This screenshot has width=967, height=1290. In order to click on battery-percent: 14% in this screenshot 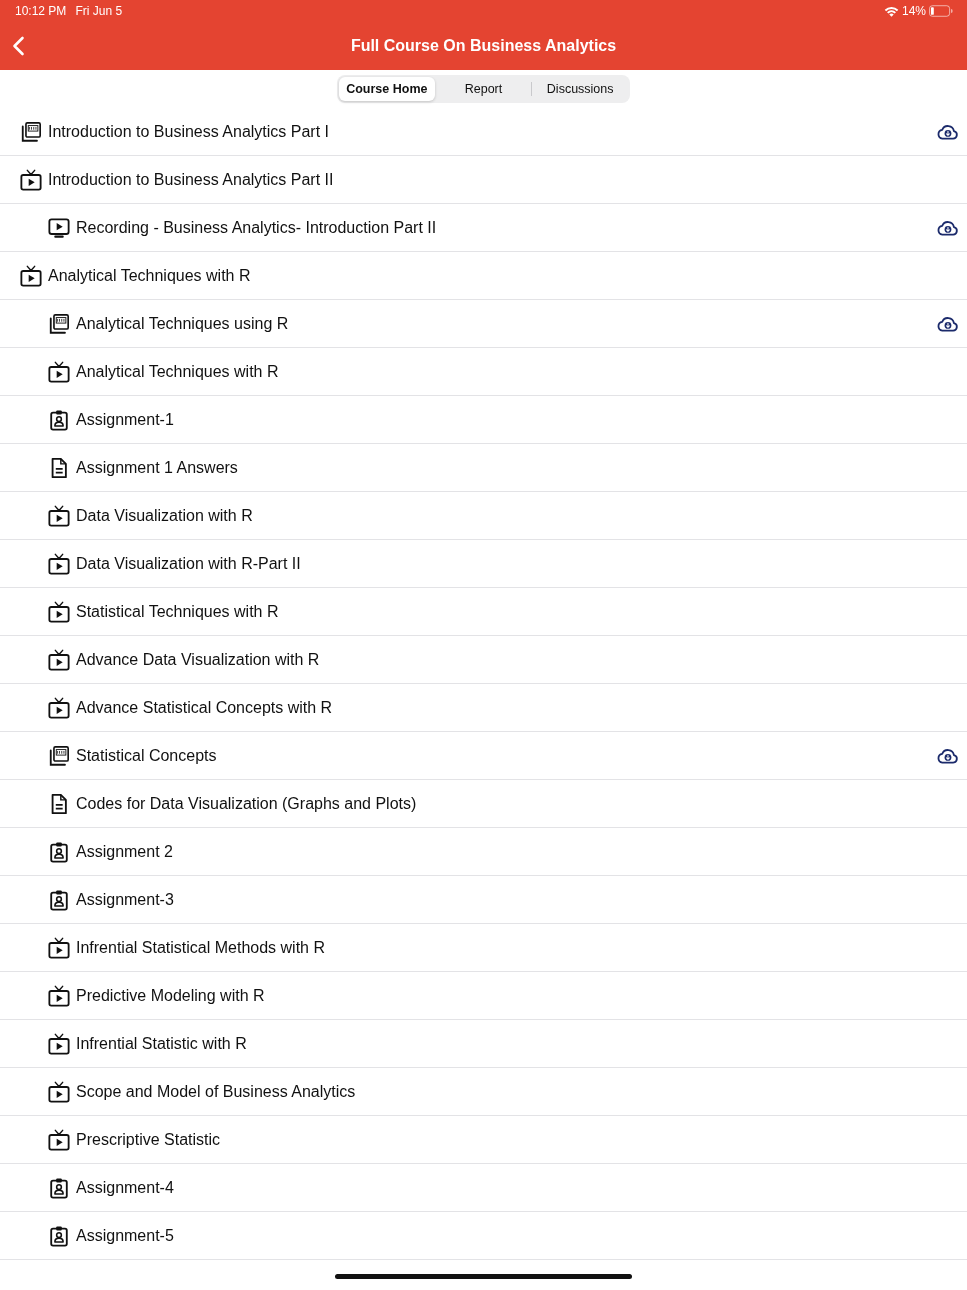, I will do `click(913, 11)`.